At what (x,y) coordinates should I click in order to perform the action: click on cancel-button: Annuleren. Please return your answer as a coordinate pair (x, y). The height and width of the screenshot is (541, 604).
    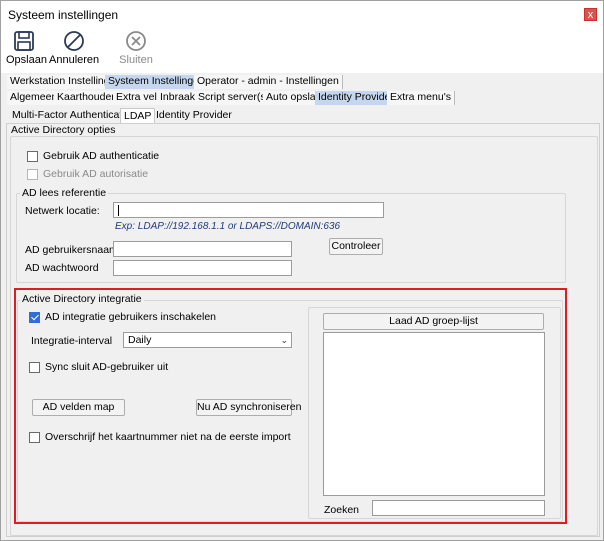
    Looking at the image, I should click on (74, 48).